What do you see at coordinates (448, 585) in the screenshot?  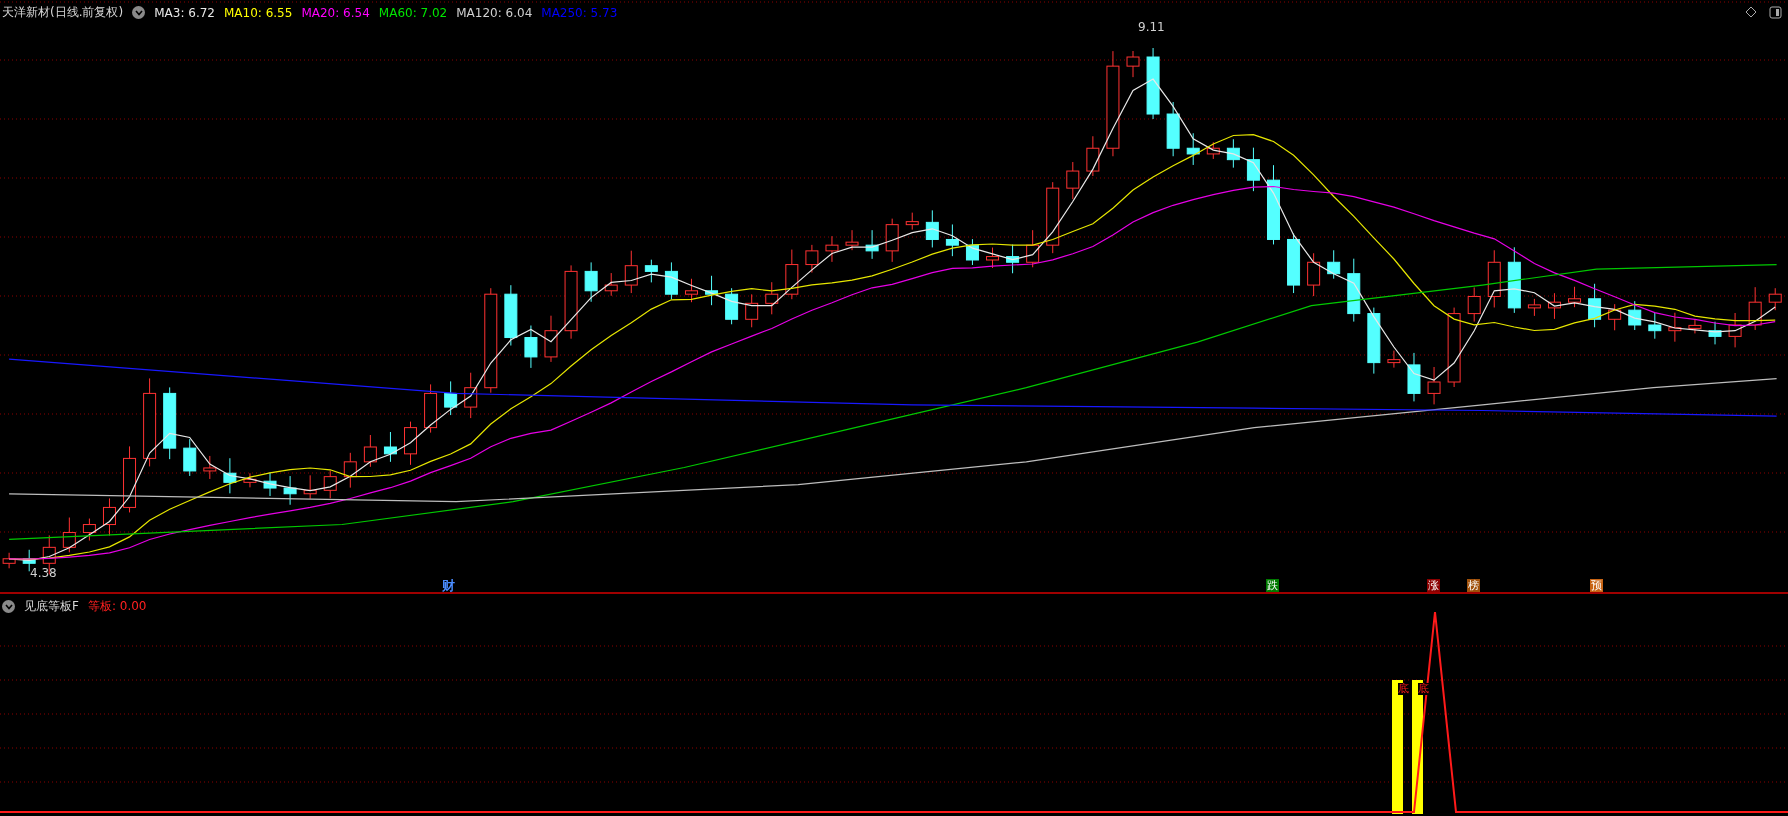 I see `event-marker: 财` at bounding box center [448, 585].